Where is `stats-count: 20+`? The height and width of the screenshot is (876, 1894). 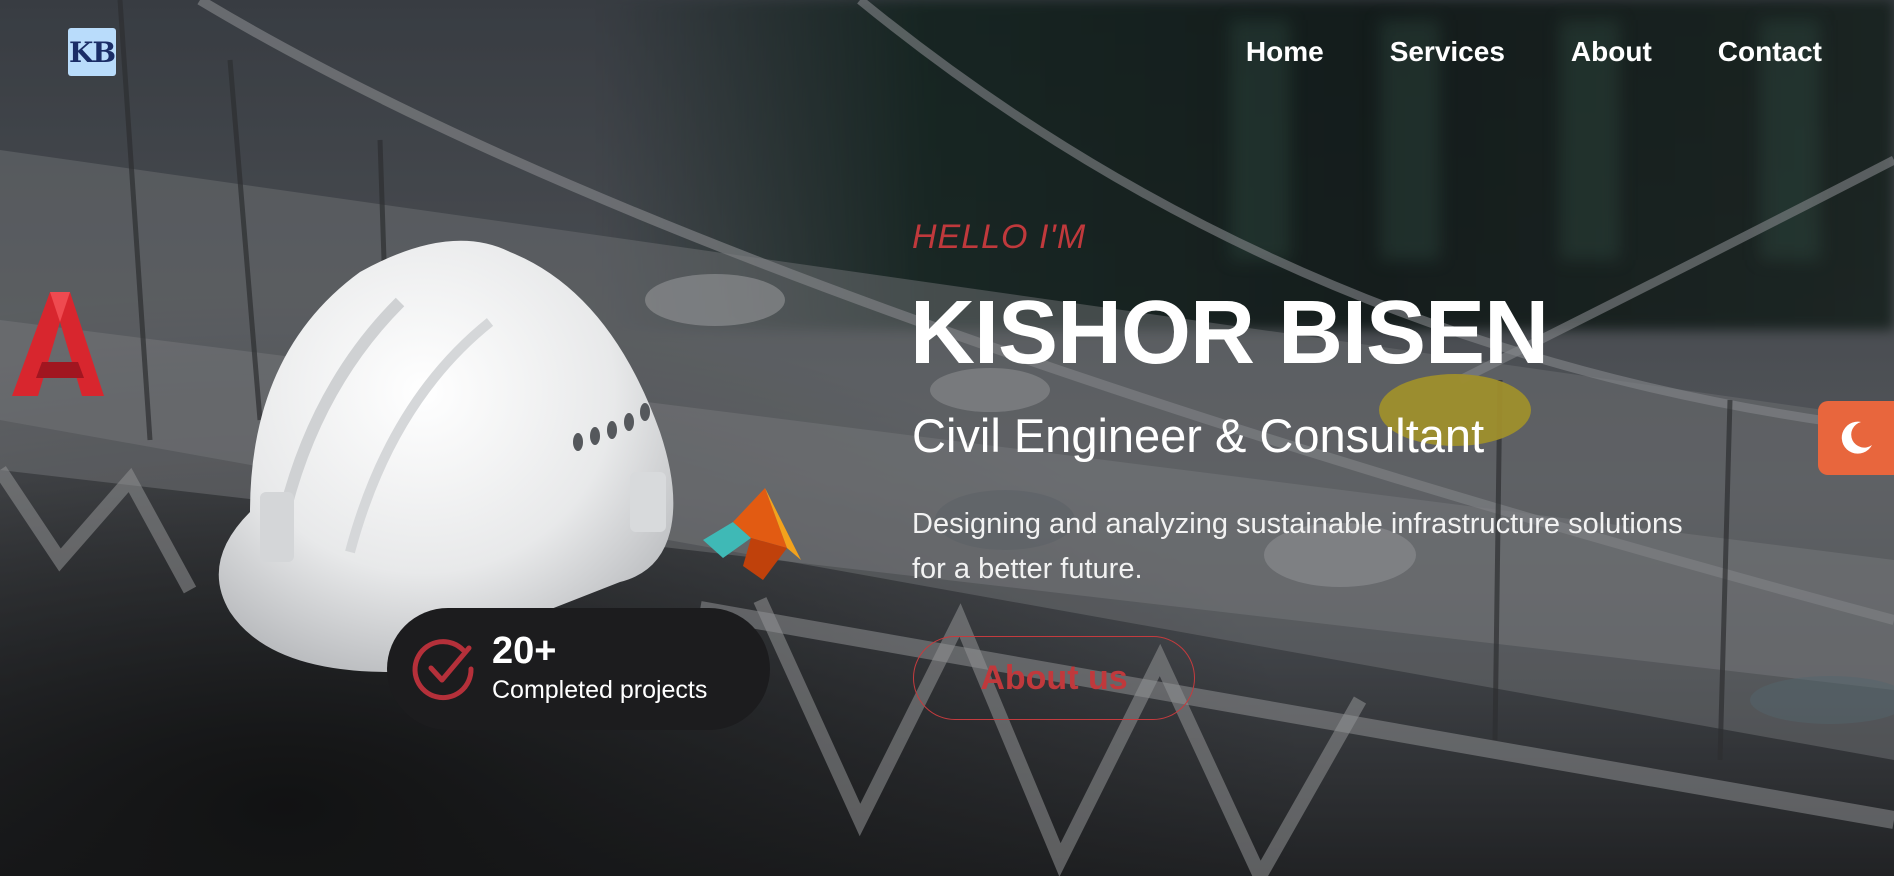
stats-count: 20+ is located at coordinates (524, 651).